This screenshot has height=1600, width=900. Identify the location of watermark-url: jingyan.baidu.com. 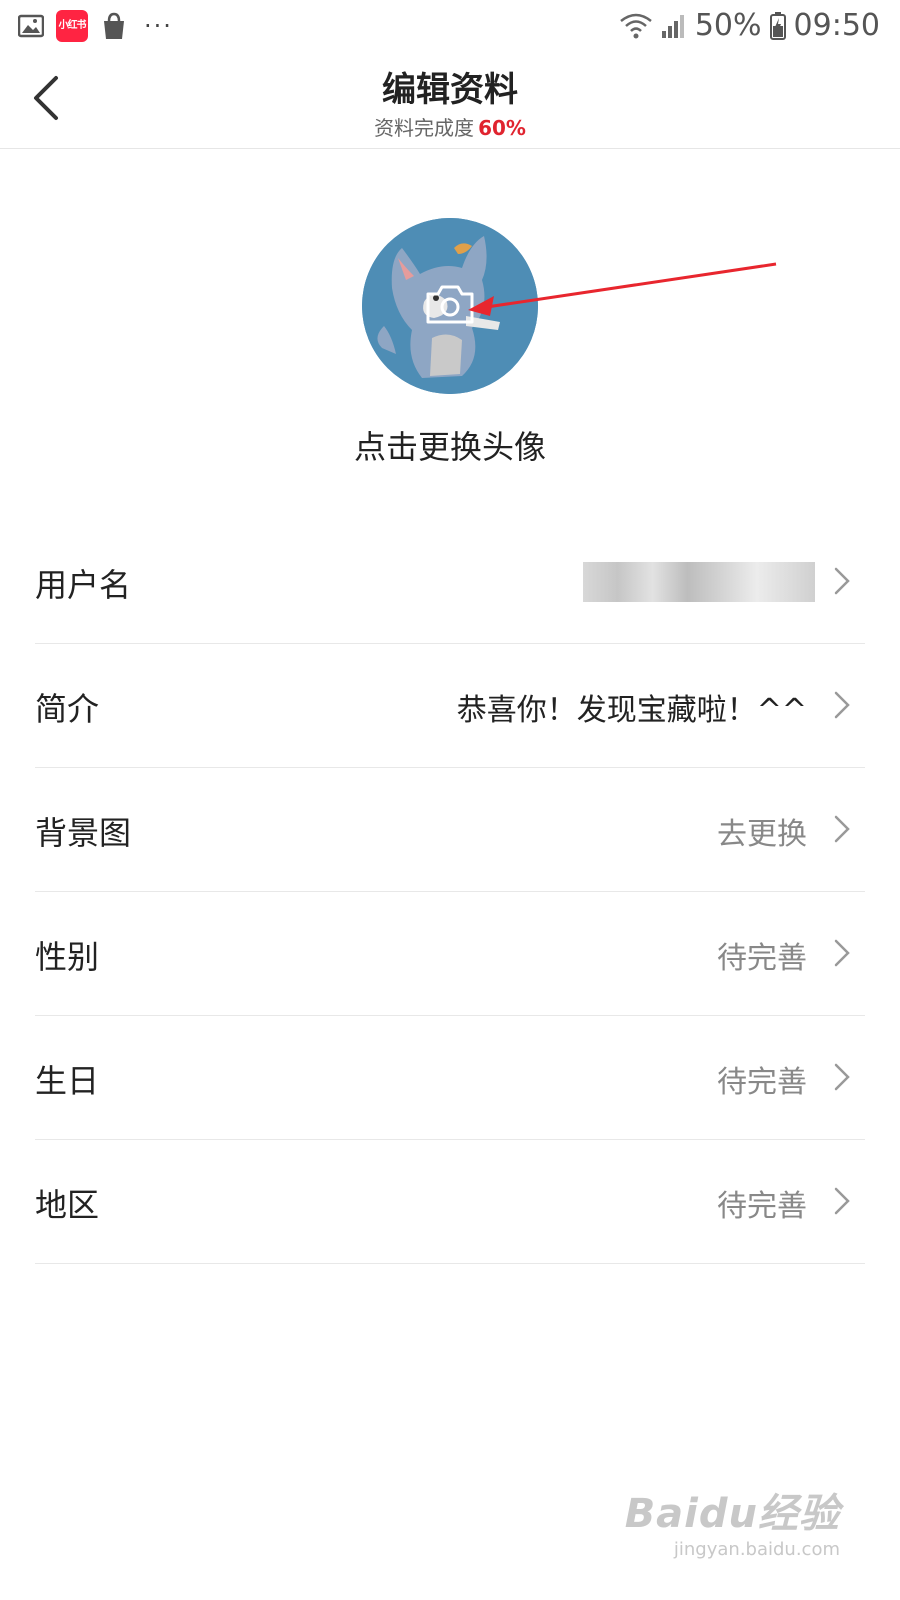
(756, 1549).